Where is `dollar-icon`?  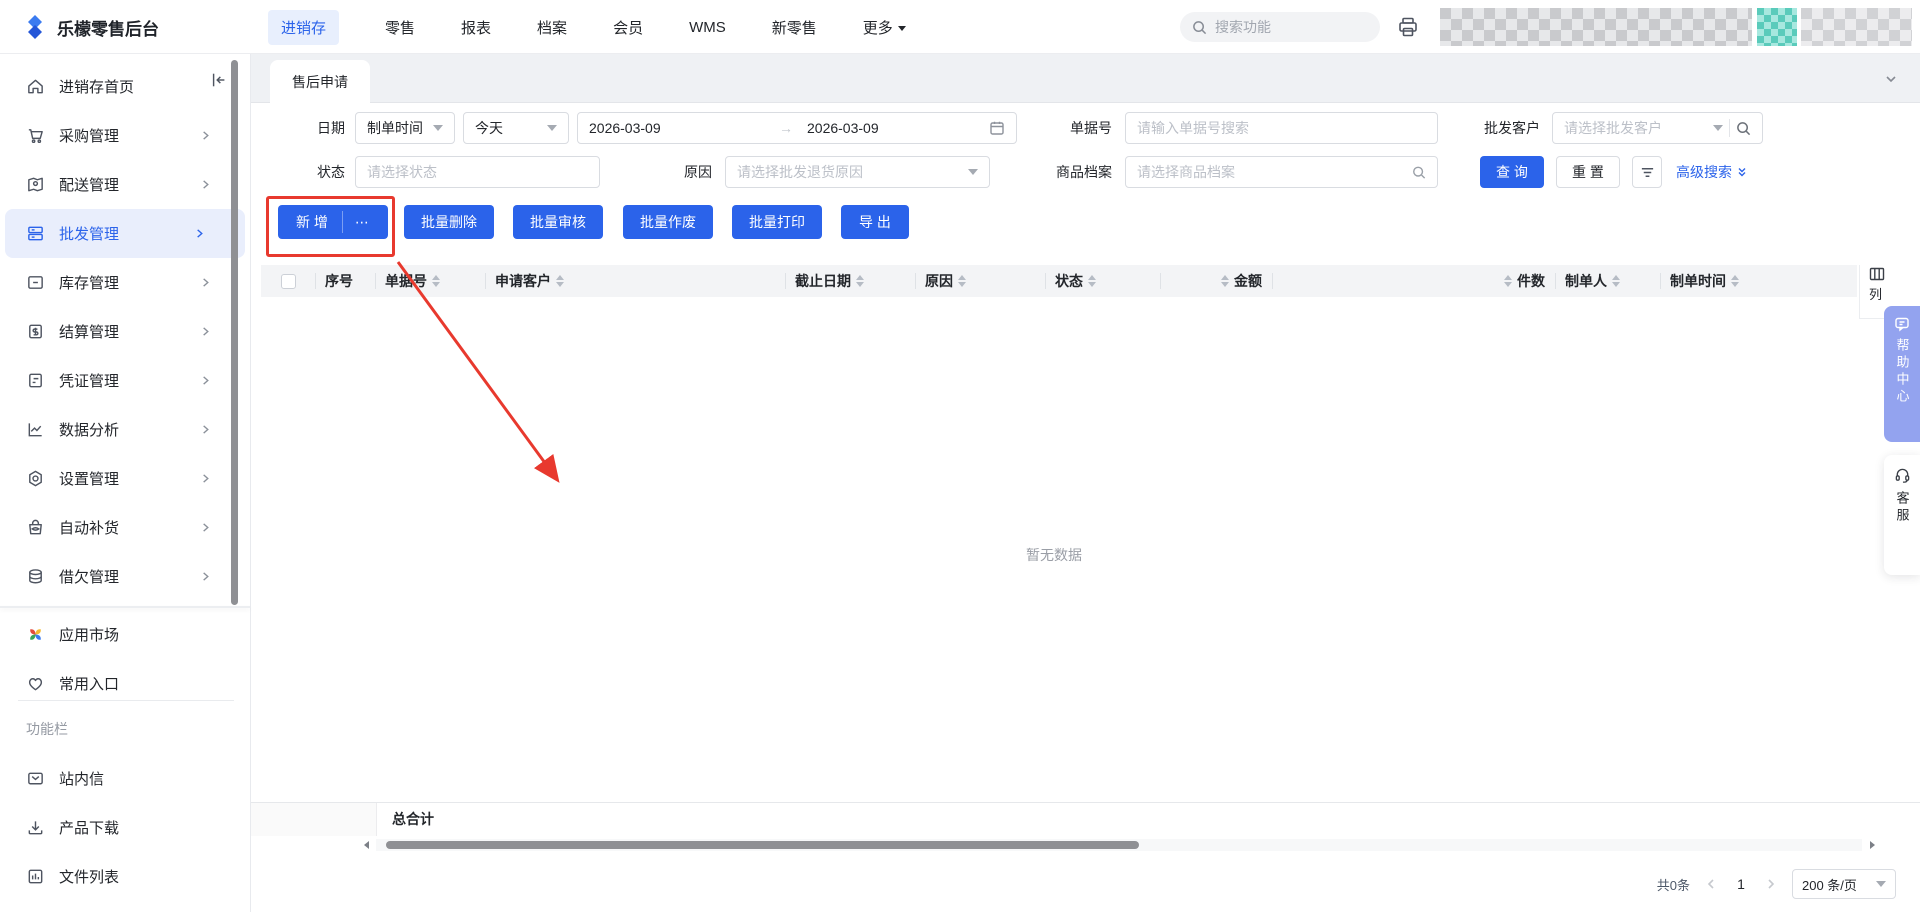
dollar-icon is located at coordinates (35, 331).